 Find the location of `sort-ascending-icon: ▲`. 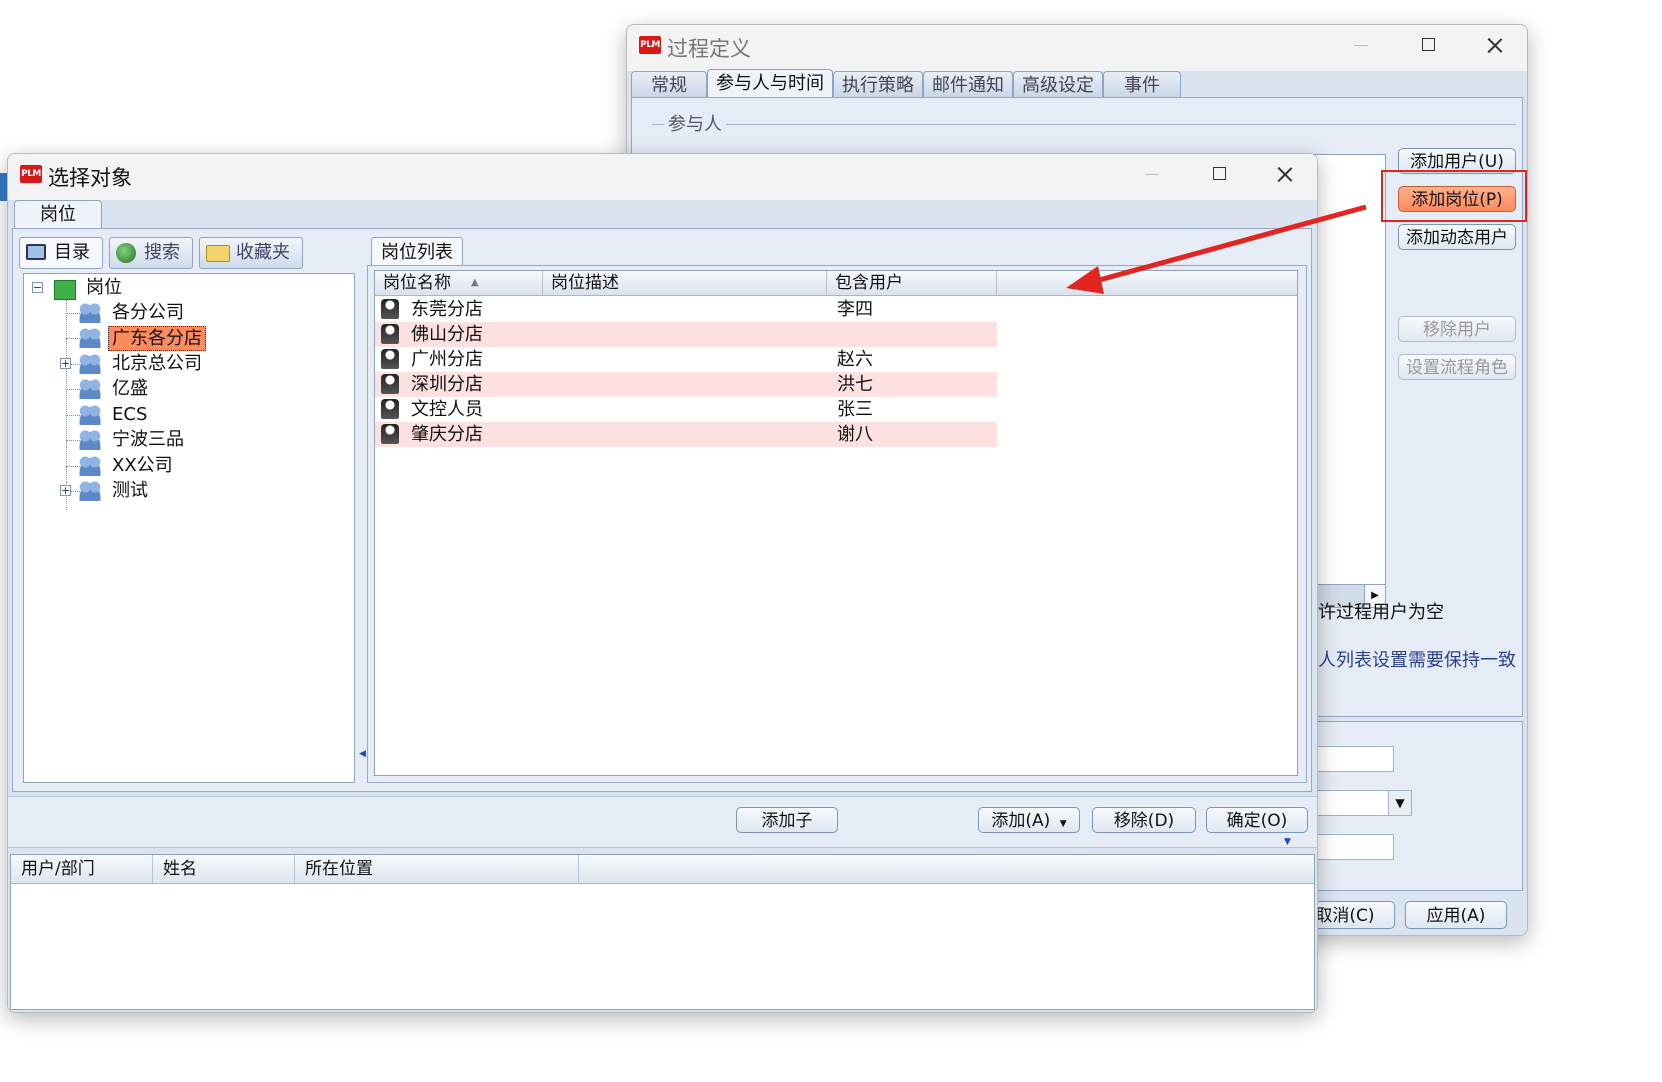

sort-ascending-icon: ▲ is located at coordinates (475, 282).